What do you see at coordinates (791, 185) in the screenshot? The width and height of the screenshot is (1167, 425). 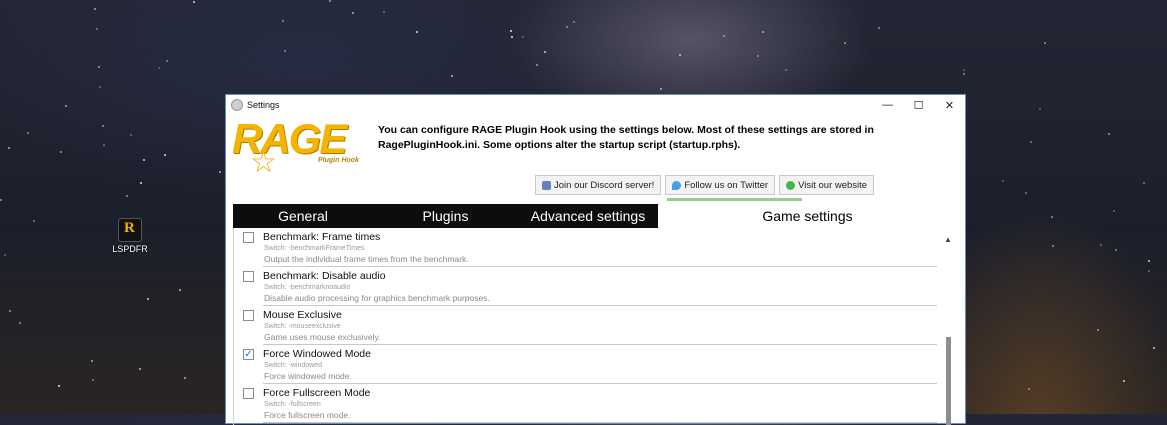 I see `globe-icon` at bounding box center [791, 185].